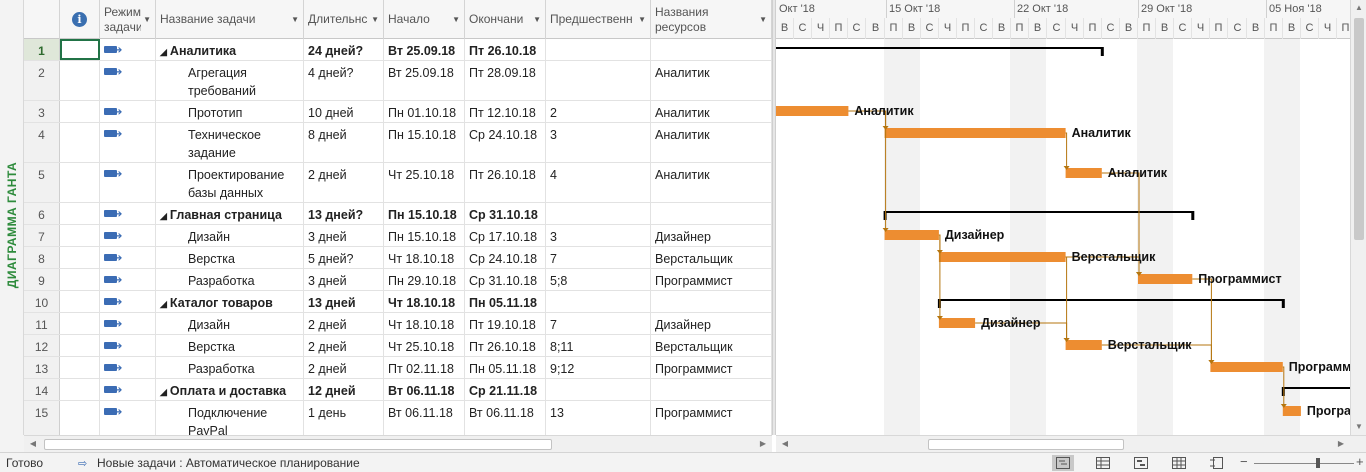 The width and height of the screenshot is (1366, 472). What do you see at coordinates (424, 49) in the screenshot?
I see `start-cell: Вт 25.09.18` at bounding box center [424, 49].